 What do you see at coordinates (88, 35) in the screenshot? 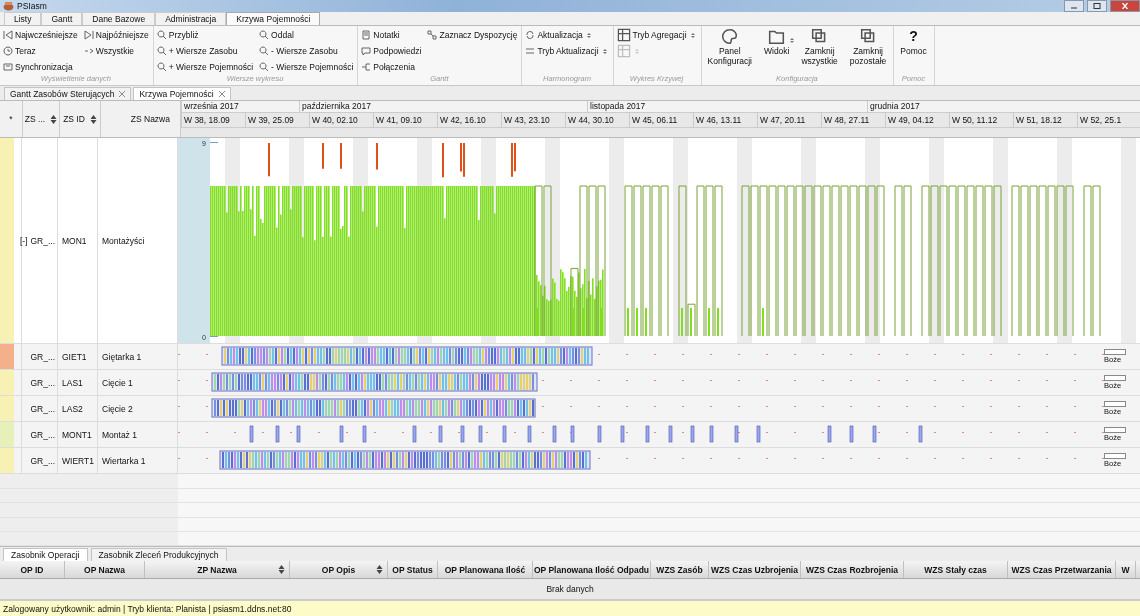
I see `skip-end-icon` at bounding box center [88, 35].